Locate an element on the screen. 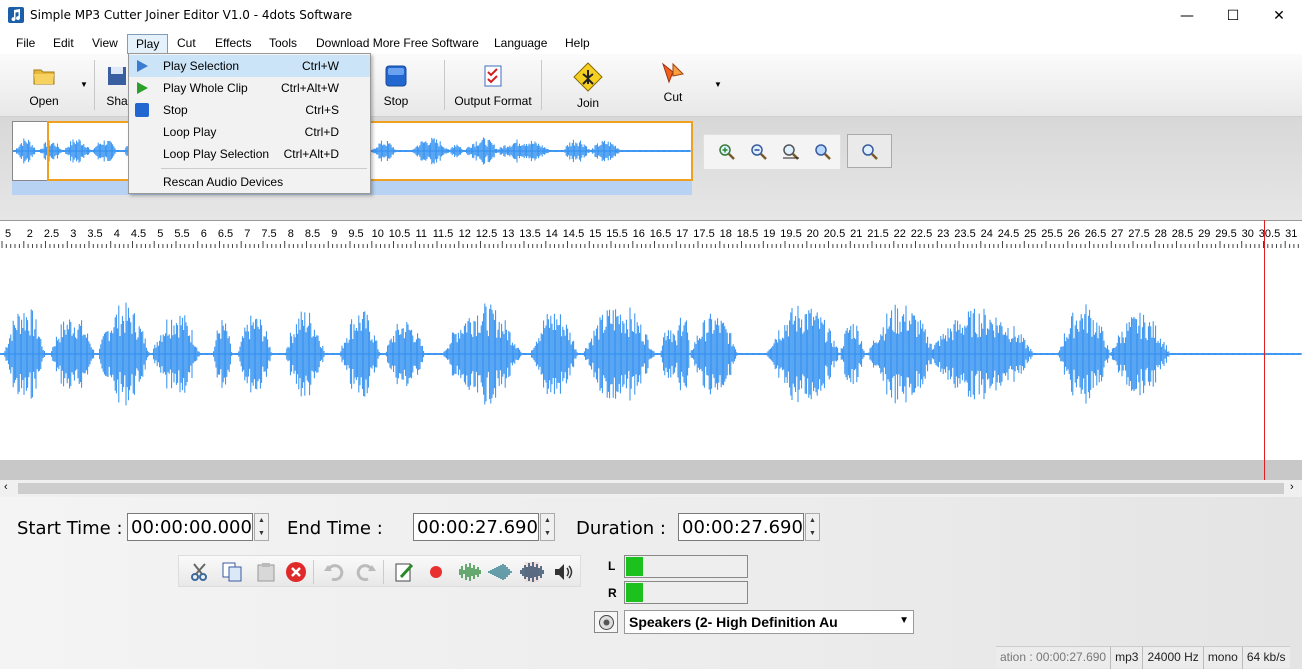 This screenshot has width=1302, height=669. share-button: Sha is located at coordinates (117, 84).